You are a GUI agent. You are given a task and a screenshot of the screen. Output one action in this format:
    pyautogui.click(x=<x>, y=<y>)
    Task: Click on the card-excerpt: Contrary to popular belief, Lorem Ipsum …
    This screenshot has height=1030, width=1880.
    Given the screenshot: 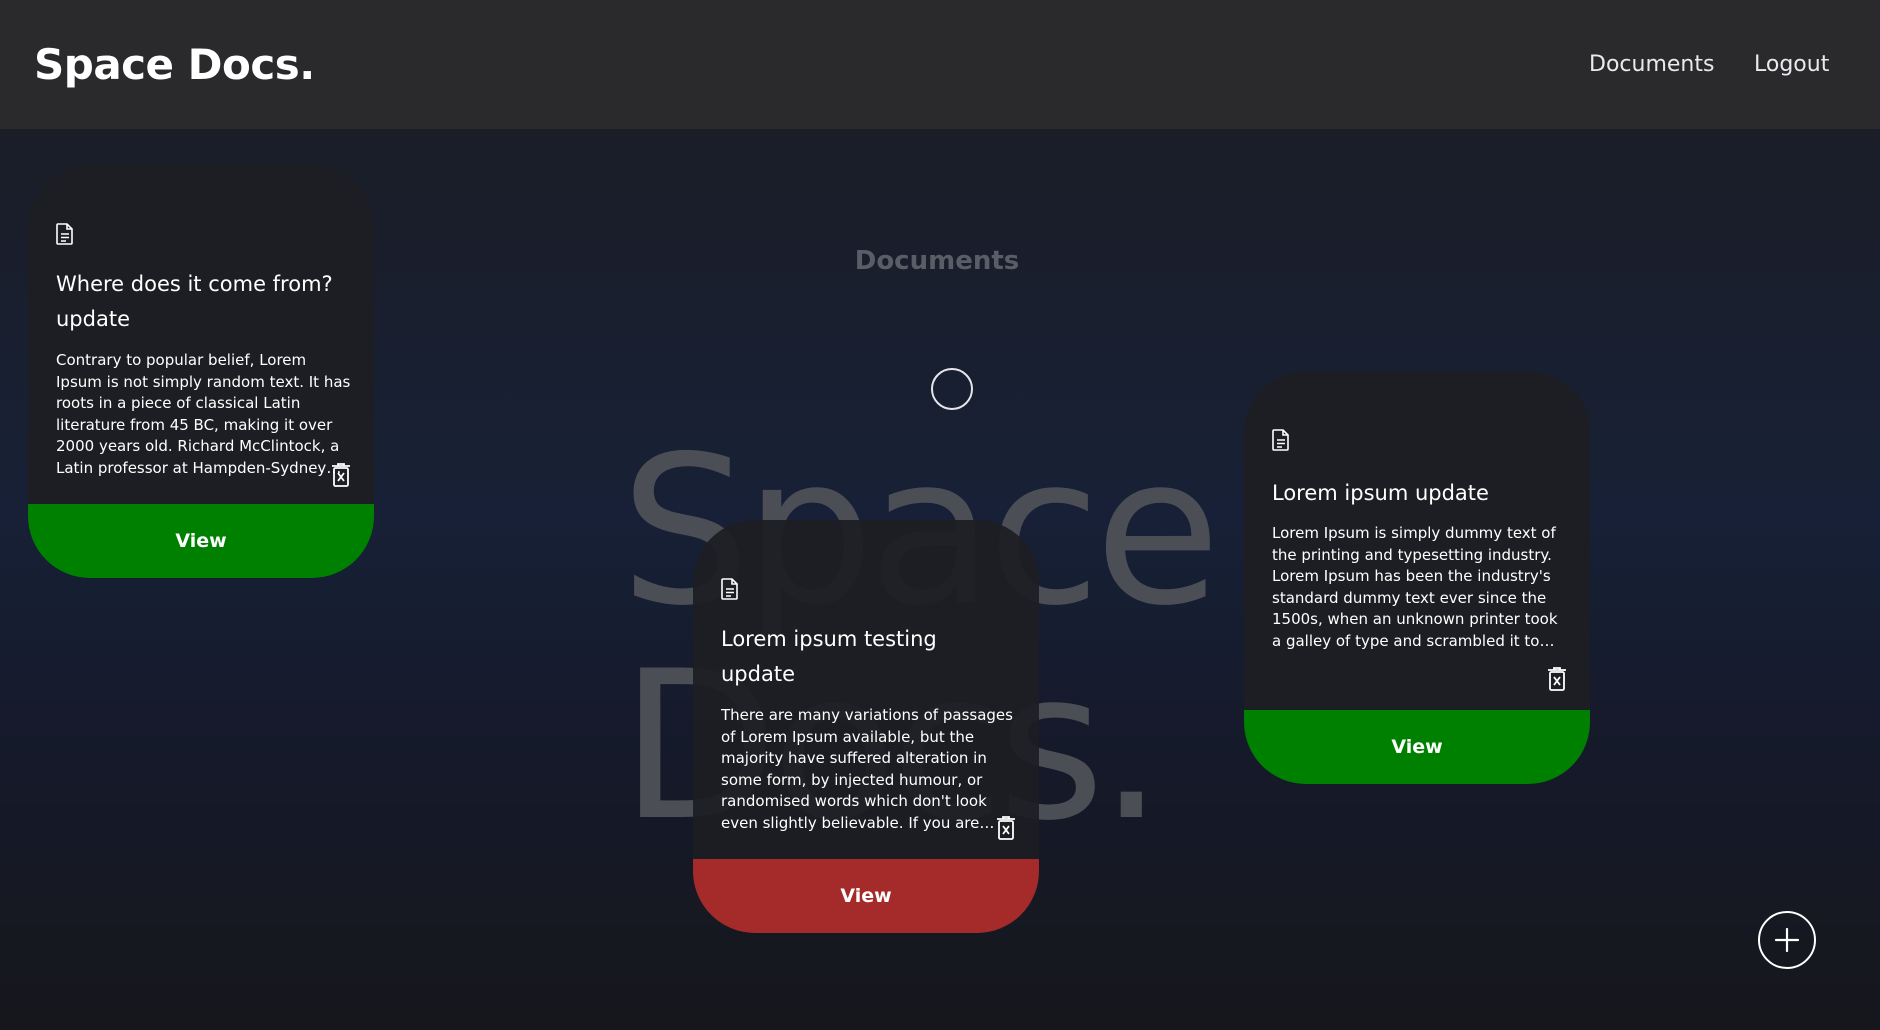 What is the action you would take?
    pyautogui.click(x=203, y=414)
    